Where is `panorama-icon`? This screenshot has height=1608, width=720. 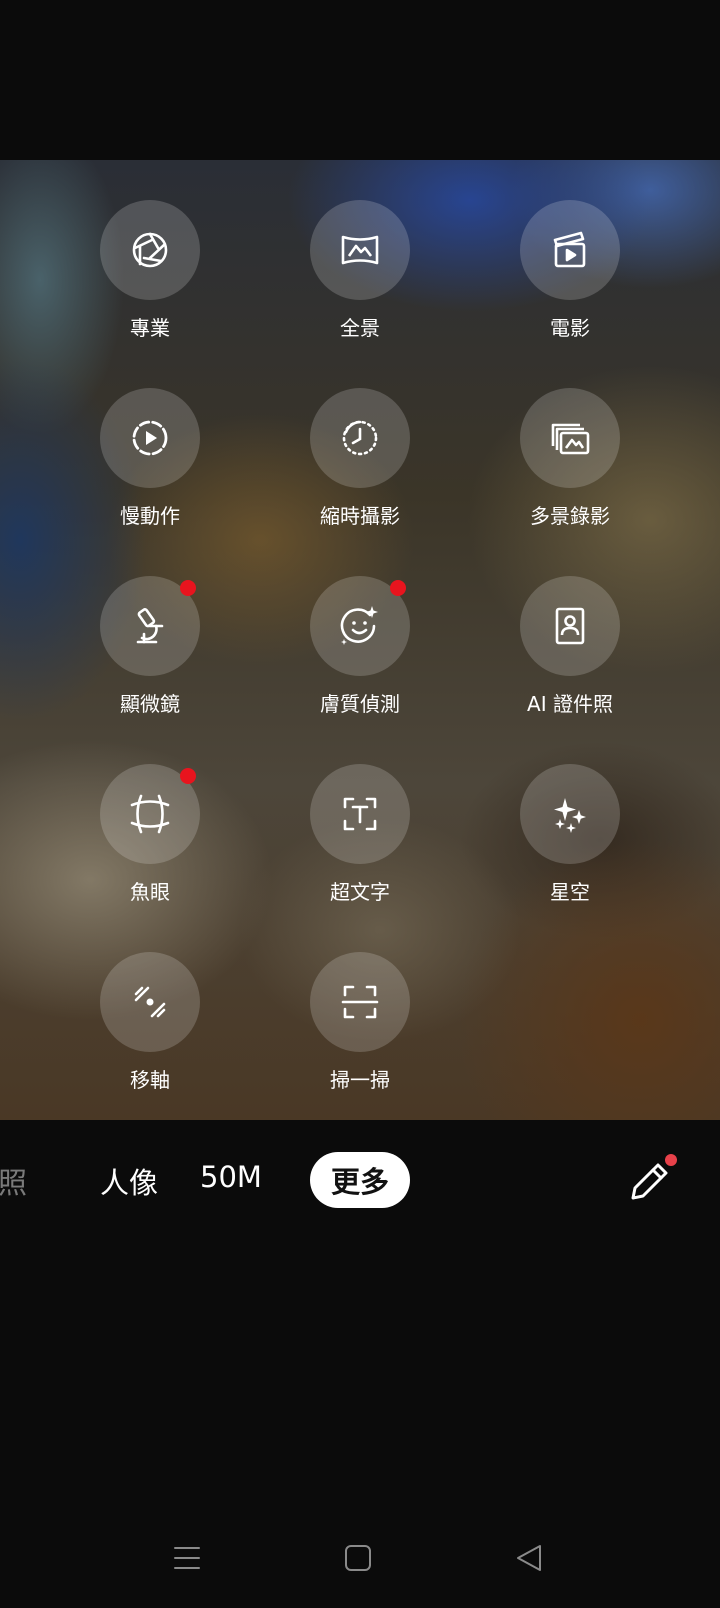 panorama-icon is located at coordinates (360, 250).